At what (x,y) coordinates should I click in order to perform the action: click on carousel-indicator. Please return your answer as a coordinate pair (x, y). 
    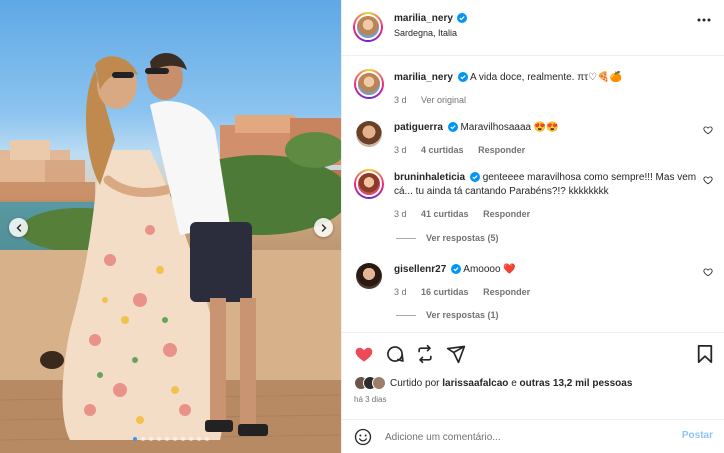
    Looking at the image, I should click on (170, 439).